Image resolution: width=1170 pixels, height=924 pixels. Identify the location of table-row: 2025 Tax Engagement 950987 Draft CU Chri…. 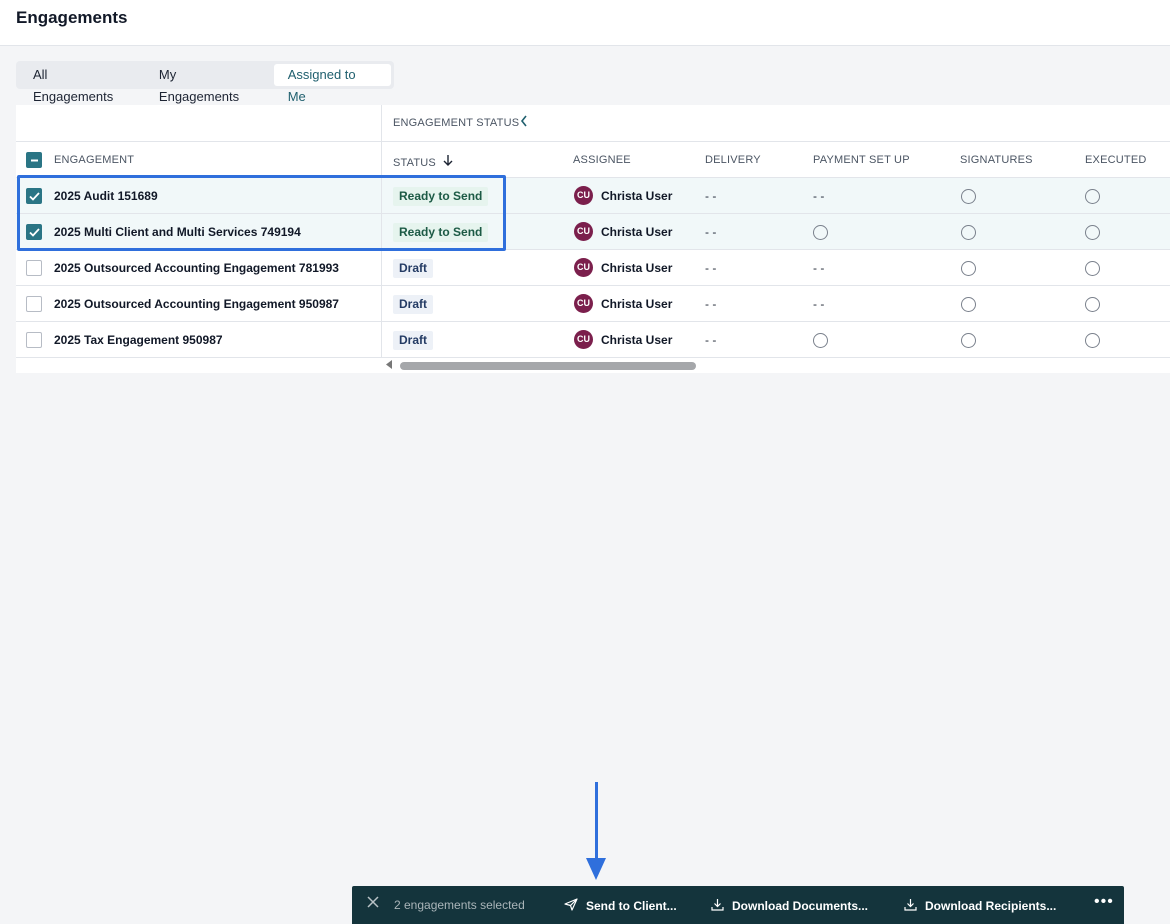
(593, 340).